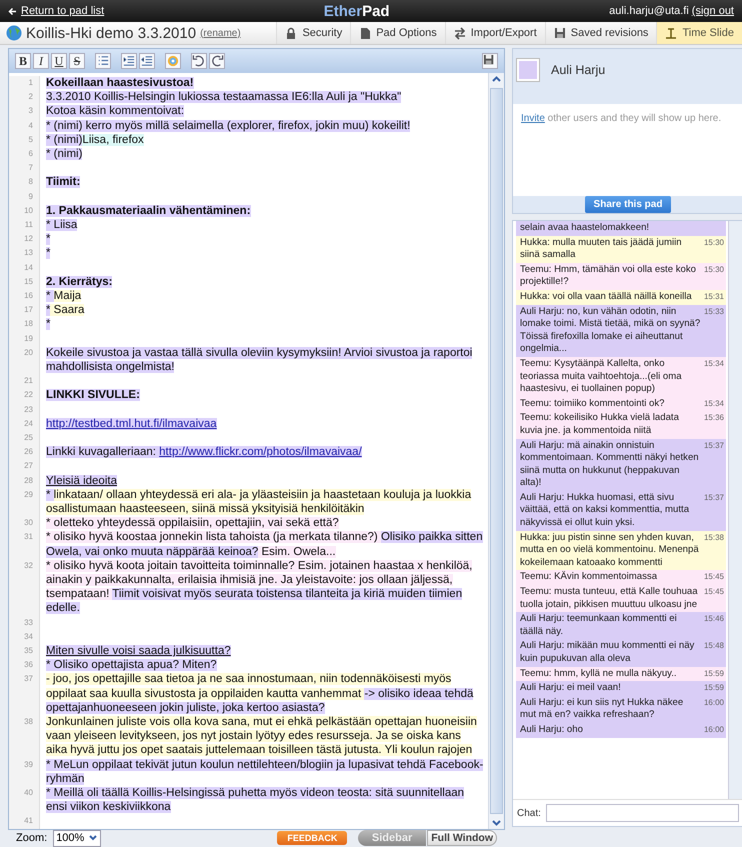 Image resolution: width=742 pixels, height=847 pixels. What do you see at coordinates (365, 33) in the screenshot?
I see `page-icon` at bounding box center [365, 33].